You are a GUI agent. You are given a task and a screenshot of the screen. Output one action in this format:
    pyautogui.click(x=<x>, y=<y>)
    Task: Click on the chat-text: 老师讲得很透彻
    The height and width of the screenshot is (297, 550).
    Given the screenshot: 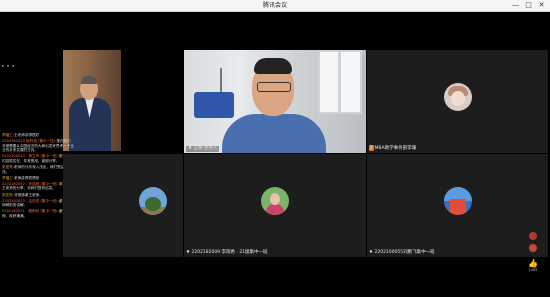 What is the action you would take?
    pyautogui.click(x=27, y=177)
    